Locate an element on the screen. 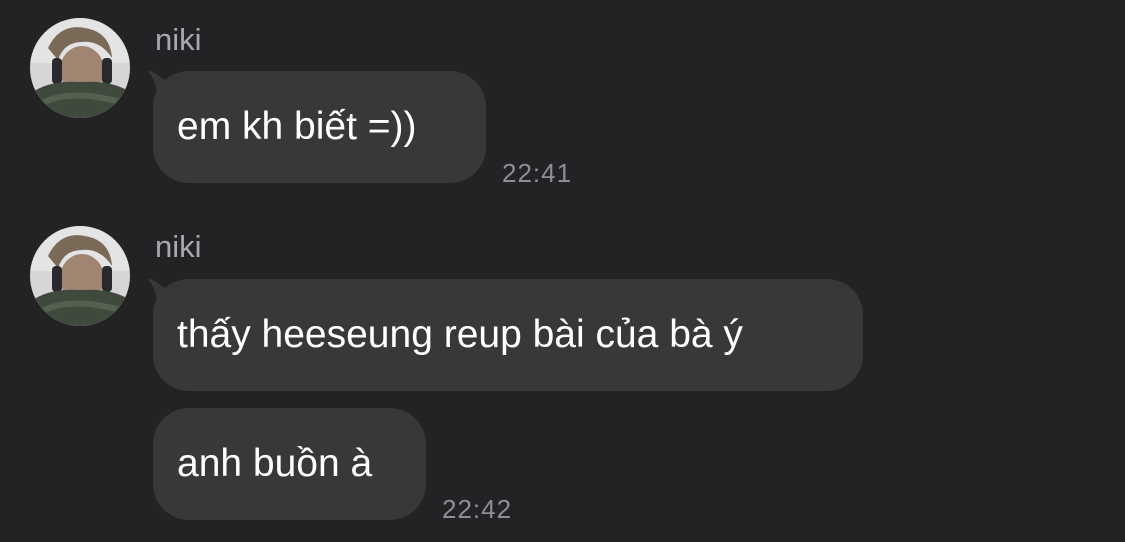 This screenshot has width=1125, height=542. message-timestamp: 22:42 is located at coordinates (477, 509).